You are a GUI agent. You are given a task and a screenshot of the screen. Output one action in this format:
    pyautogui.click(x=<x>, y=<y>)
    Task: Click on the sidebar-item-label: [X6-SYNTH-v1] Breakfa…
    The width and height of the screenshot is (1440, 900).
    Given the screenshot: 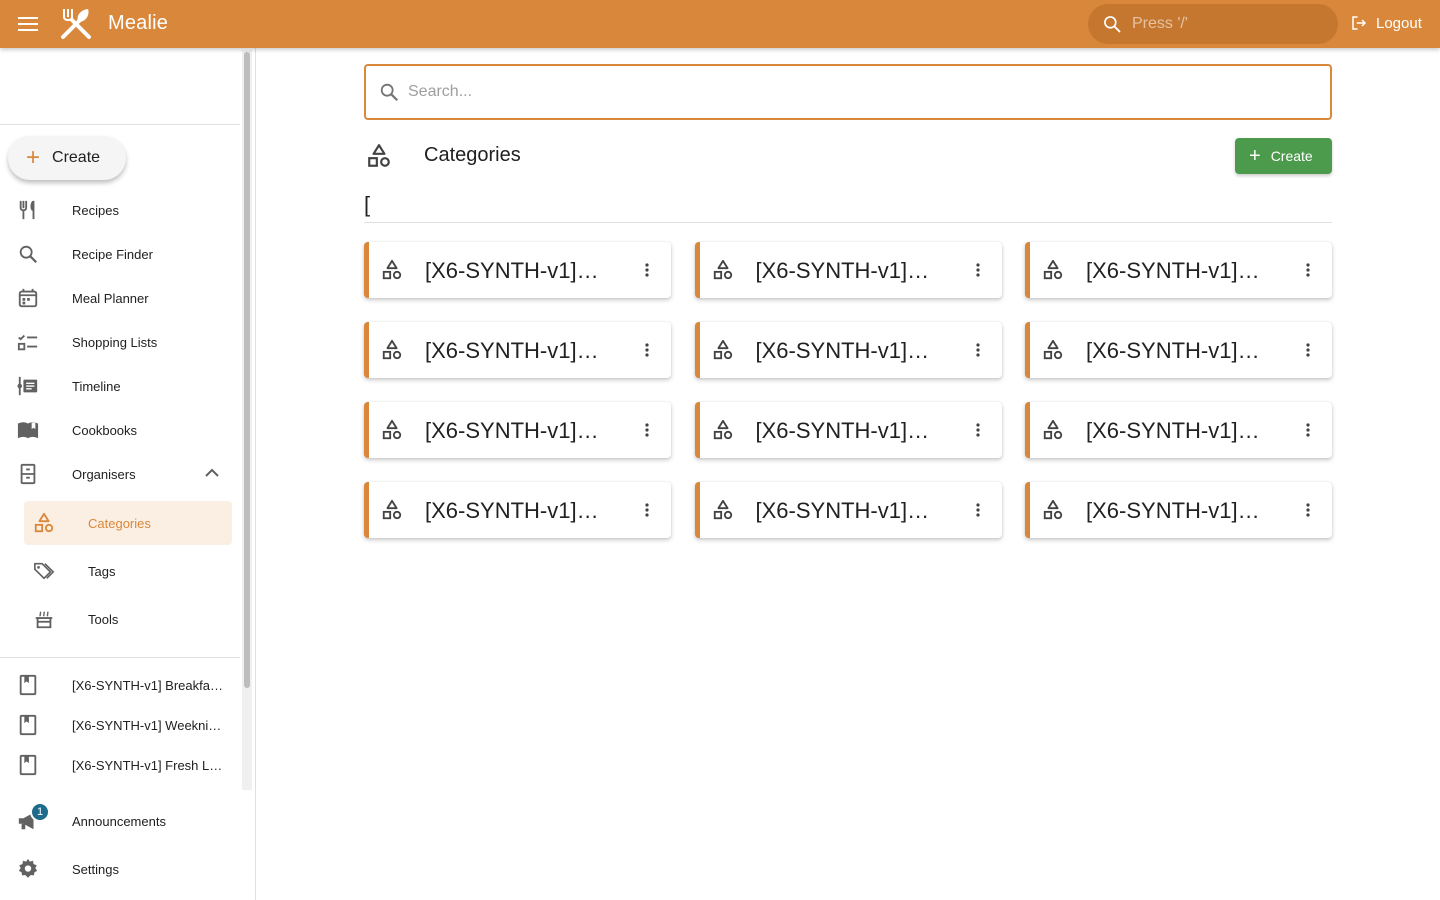 What is the action you would take?
    pyautogui.click(x=147, y=685)
    